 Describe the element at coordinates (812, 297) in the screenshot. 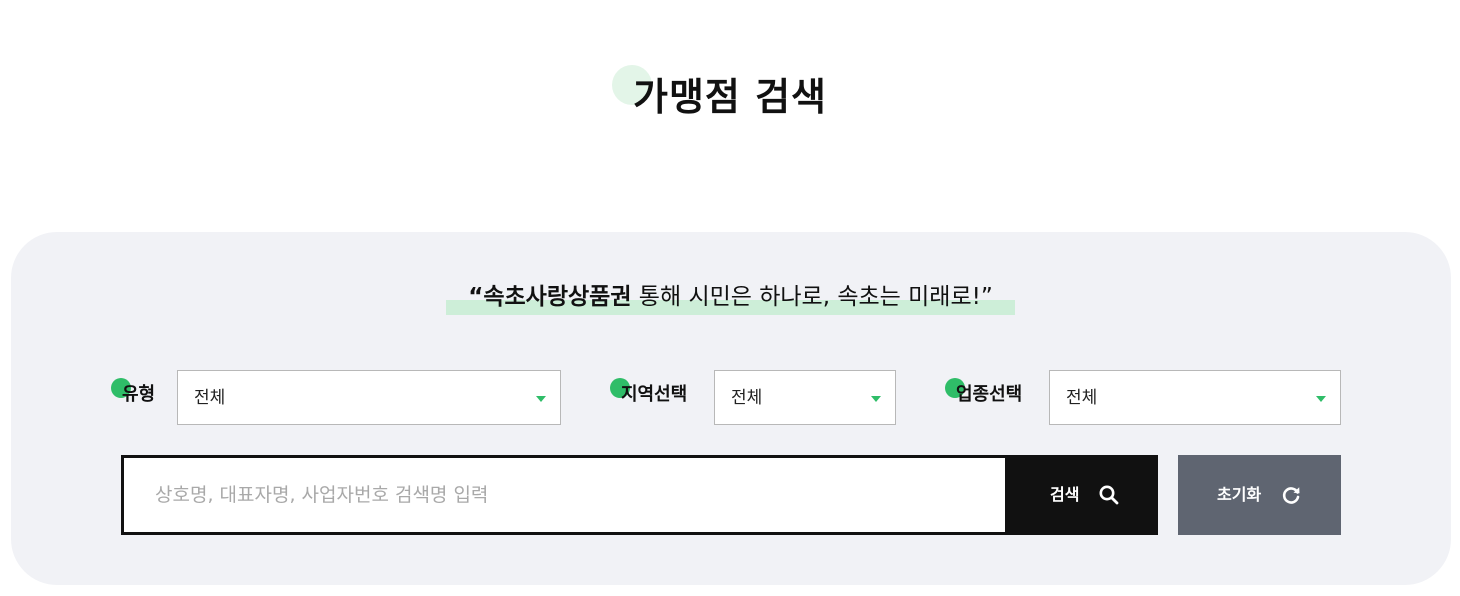

I see `slogan-rest: 통해 시민은 하나로, 속초는 미래로!”` at that location.